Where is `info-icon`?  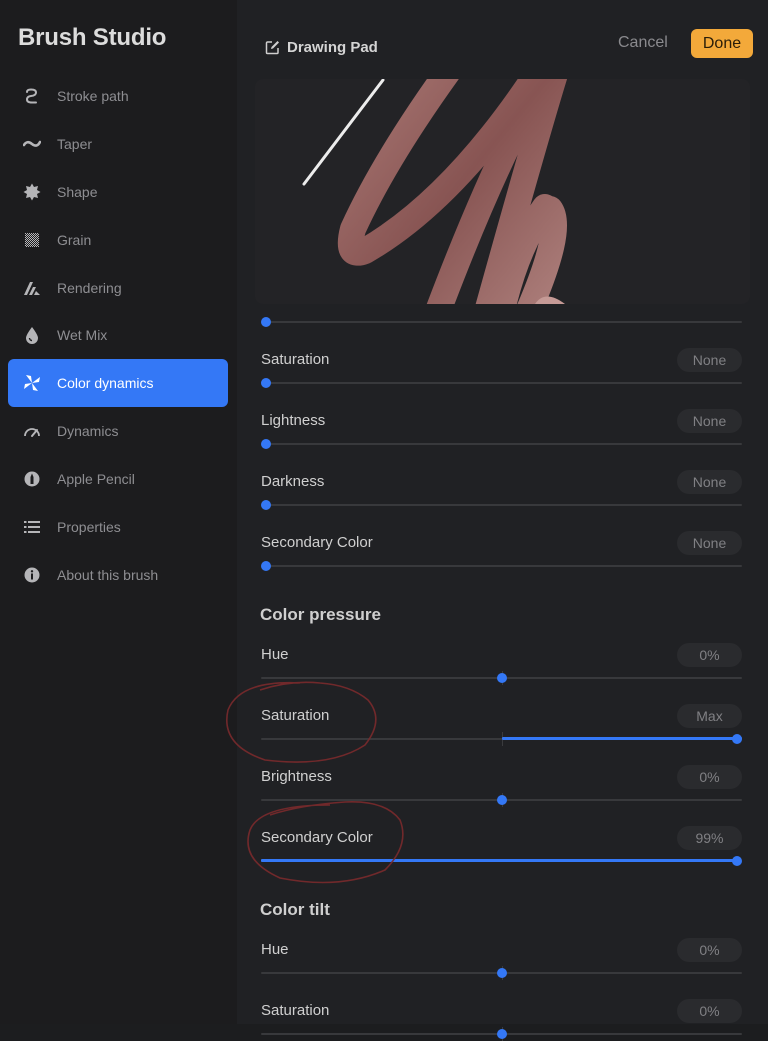
info-icon is located at coordinates (32, 575).